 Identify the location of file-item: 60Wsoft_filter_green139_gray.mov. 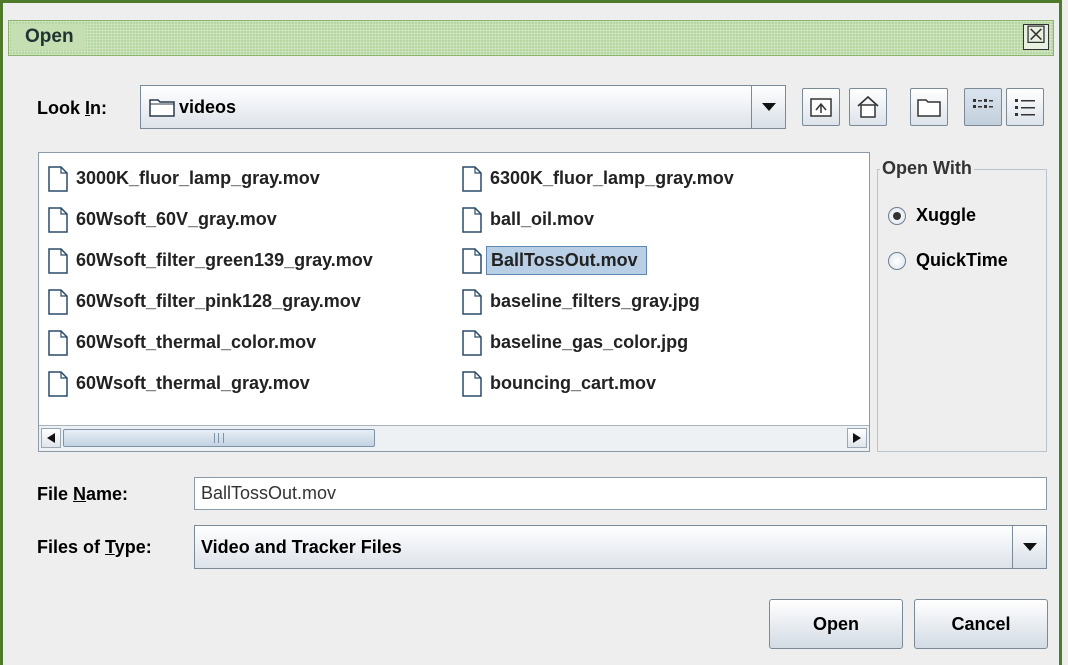
(248, 260).